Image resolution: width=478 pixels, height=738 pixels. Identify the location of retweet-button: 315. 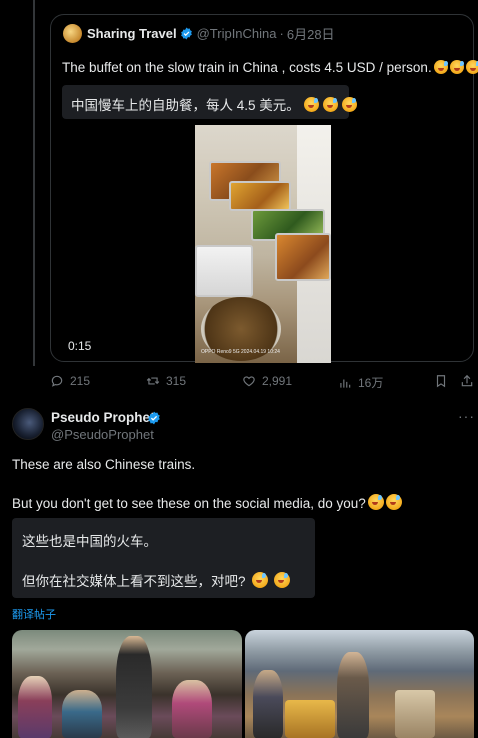
(166, 381).